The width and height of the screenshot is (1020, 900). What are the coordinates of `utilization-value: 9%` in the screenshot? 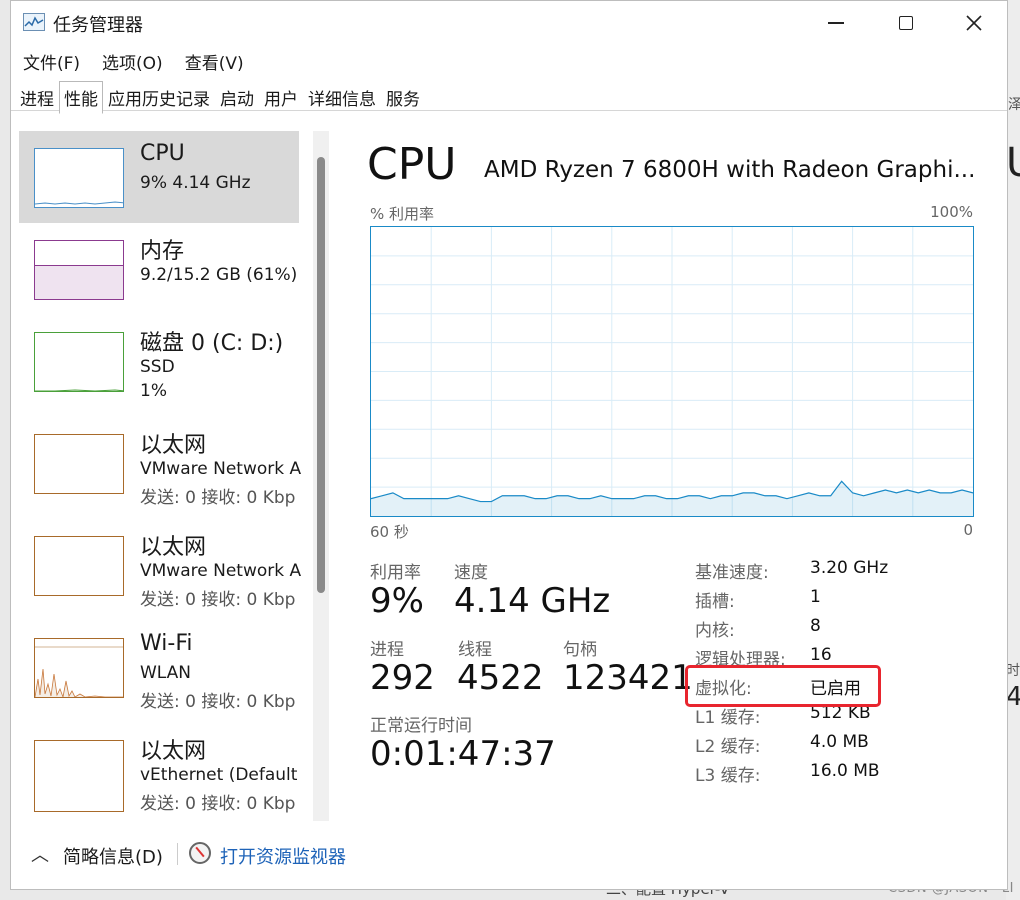 It's located at (397, 601).